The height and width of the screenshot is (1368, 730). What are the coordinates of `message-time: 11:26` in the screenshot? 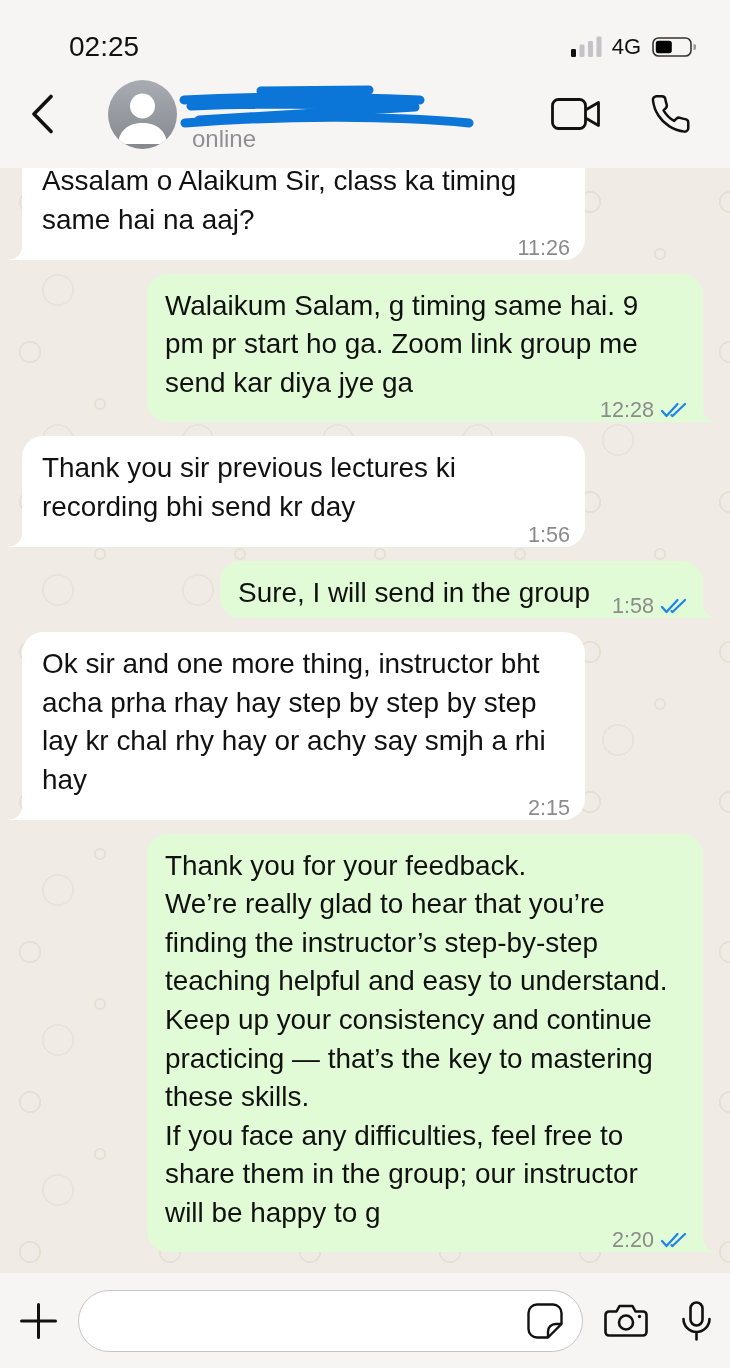 It's located at (543, 247).